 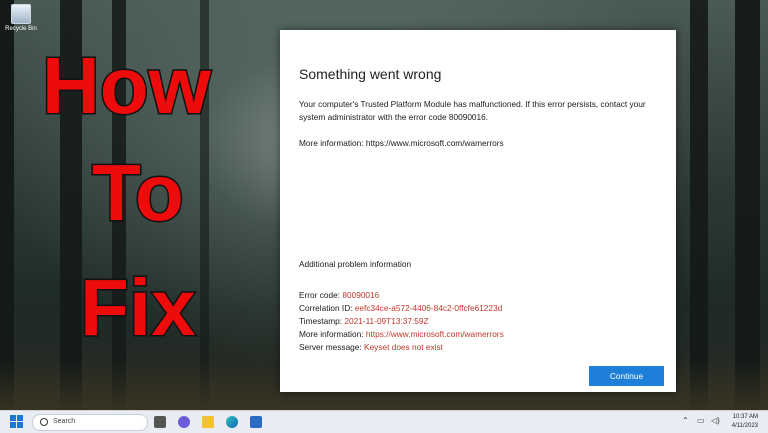 I want to click on timestamp-value: 2021-11-09T13:37:59Z, so click(x=386, y=321).